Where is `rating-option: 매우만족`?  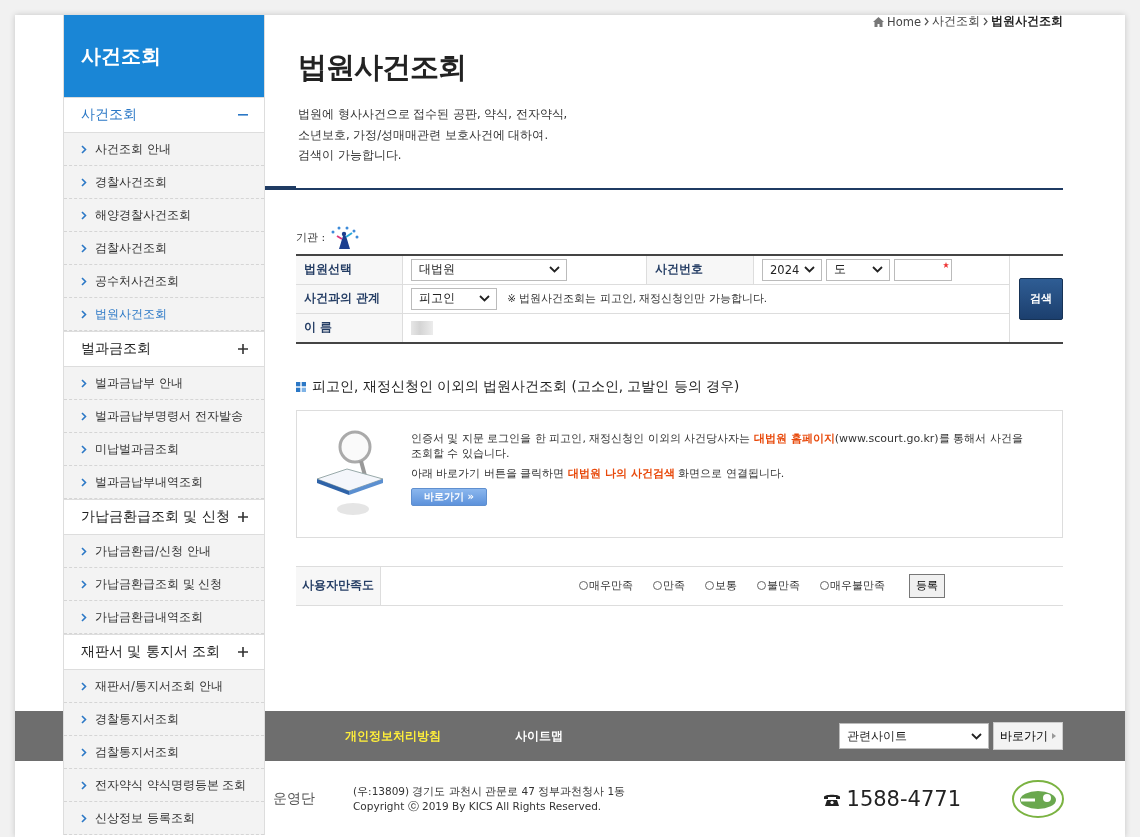 rating-option: 매우만족 is located at coordinates (606, 585).